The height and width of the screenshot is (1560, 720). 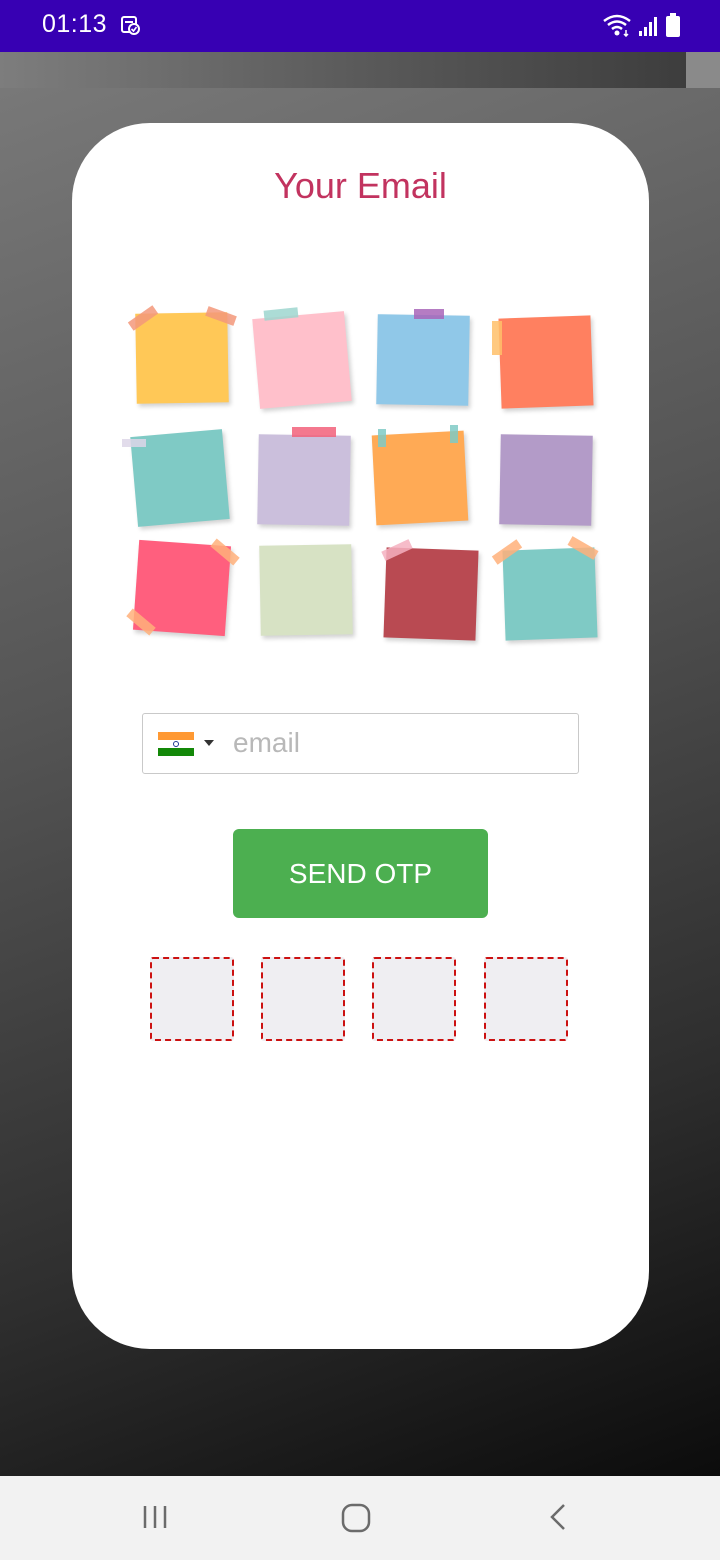 I want to click on email-field, so click(x=360, y=743).